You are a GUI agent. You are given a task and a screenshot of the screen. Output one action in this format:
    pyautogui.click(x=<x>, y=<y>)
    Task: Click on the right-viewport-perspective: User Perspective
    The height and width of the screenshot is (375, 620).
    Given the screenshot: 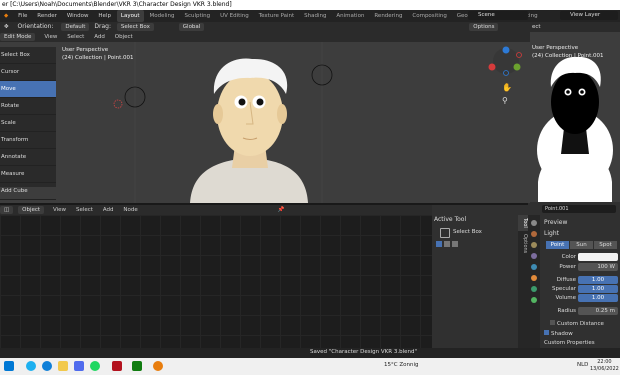 What is the action you would take?
    pyautogui.click(x=555, y=48)
    